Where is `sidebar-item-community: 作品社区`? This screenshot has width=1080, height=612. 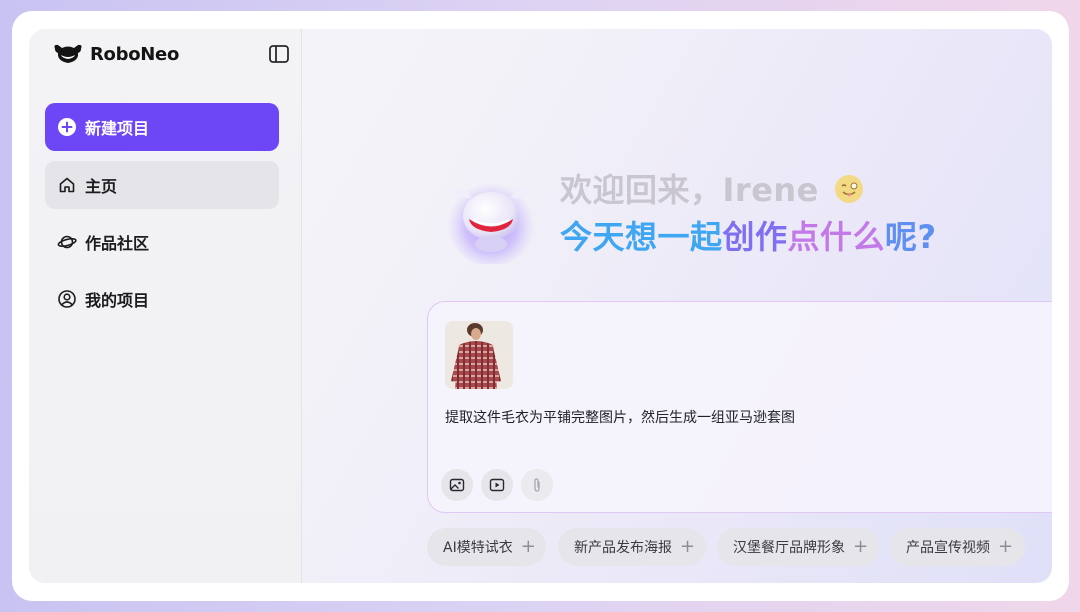 sidebar-item-community: 作品社区 is located at coordinates (162, 242).